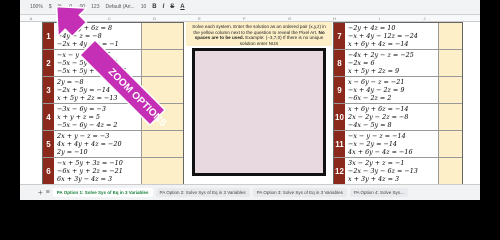  Describe the element at coordinates (164, 7) in the screenshot. I see `italic-button: I` at that location.